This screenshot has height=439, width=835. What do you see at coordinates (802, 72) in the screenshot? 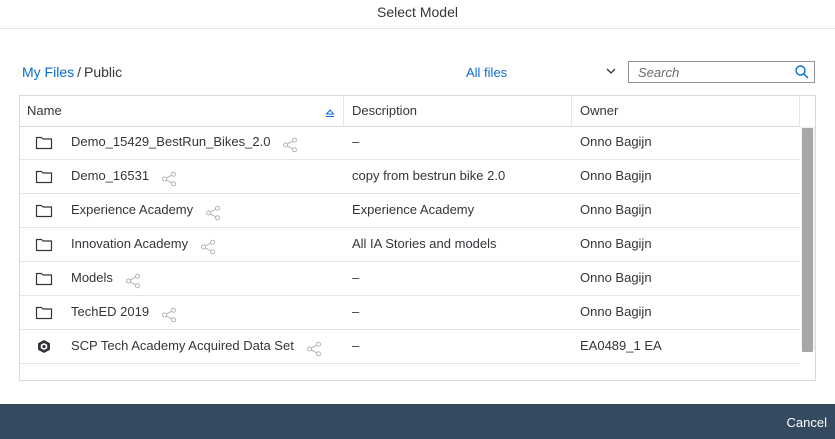
I see `search-icon` at bounding box center [802, 72].